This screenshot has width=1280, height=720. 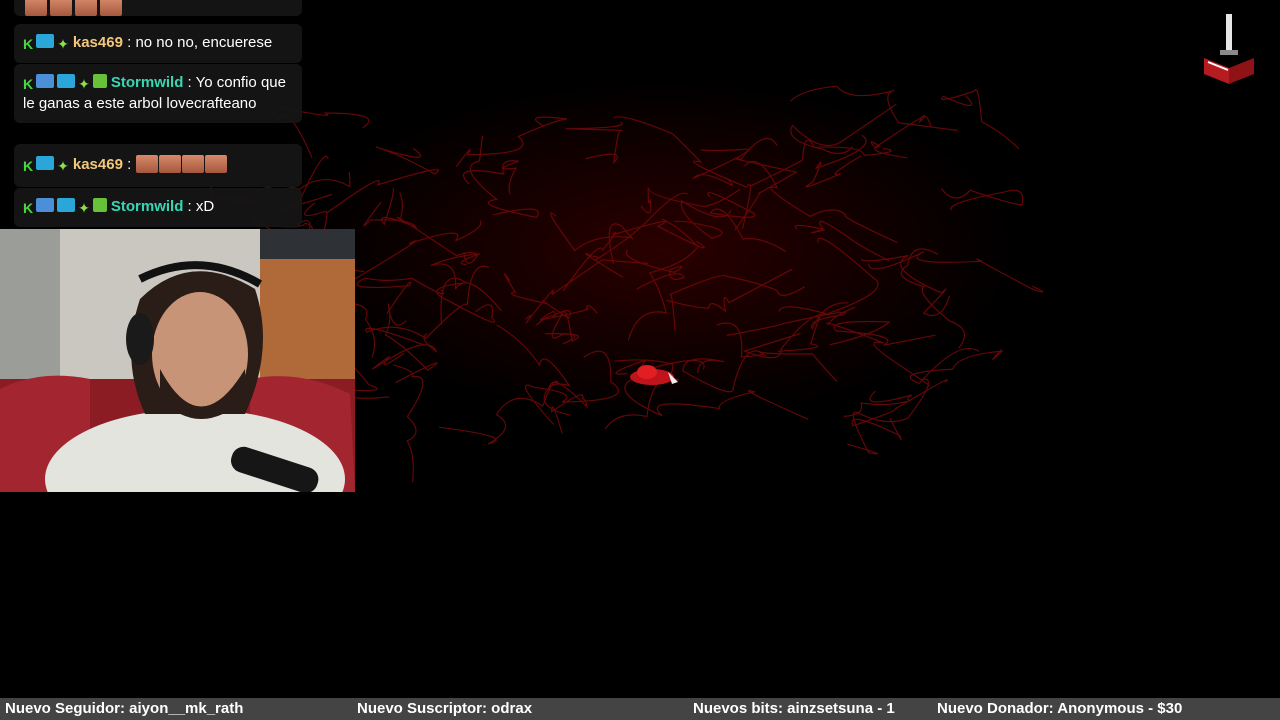 I want to click on chat-message: K ✦ kas469 :, so click(x=158, y=165).